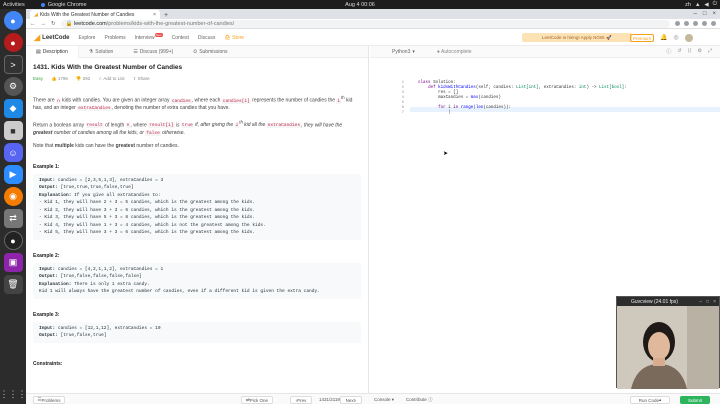 This screenshot has height=404, width=720. I want to click on thumbs-up-icon: 👍, so click(54, 78).